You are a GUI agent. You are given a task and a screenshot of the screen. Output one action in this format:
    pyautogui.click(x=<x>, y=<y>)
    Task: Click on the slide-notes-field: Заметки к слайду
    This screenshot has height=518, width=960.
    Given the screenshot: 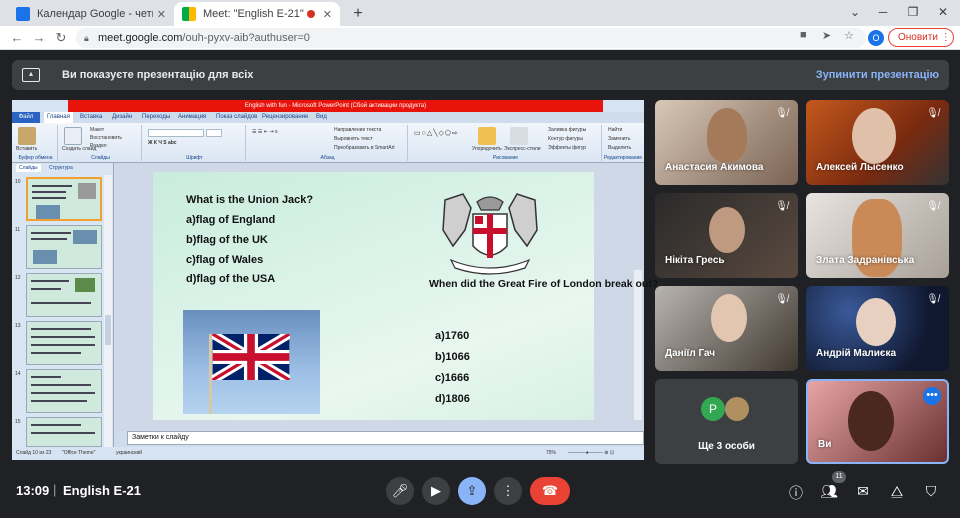 What is the action you would take?
    pyautogui.click(x=385, y=438)
    